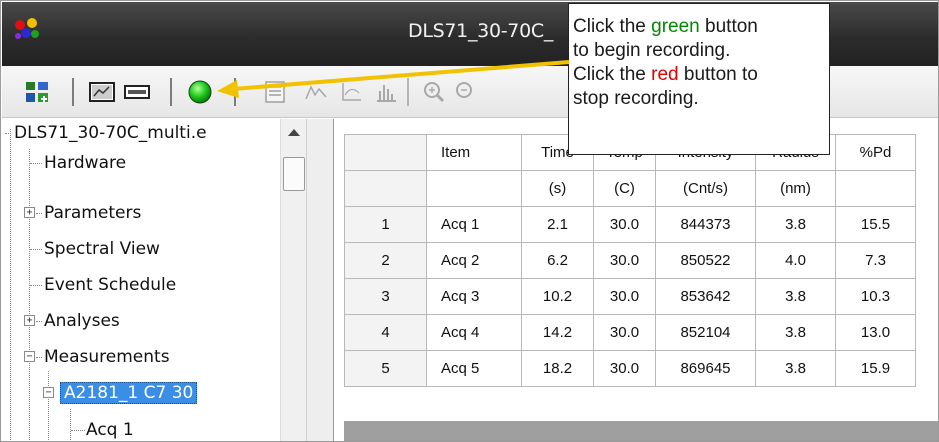 Image resolution: width=939 pixels, height=442 pixels. I want to click on callout-arrow-icon, so click(393, 79).